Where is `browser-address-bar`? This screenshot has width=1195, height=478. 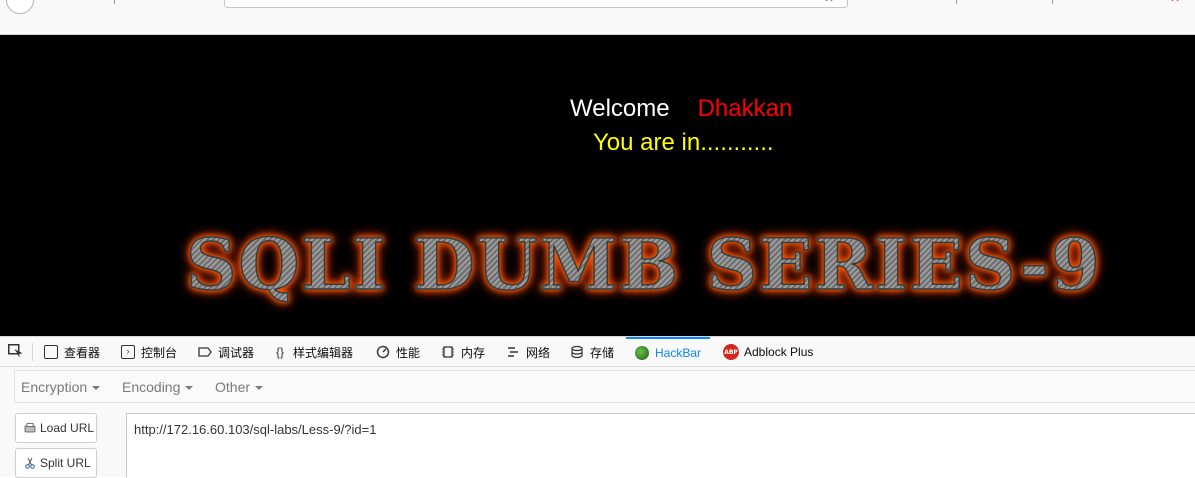
browser-address-bar is located at coordinates (536, 4).